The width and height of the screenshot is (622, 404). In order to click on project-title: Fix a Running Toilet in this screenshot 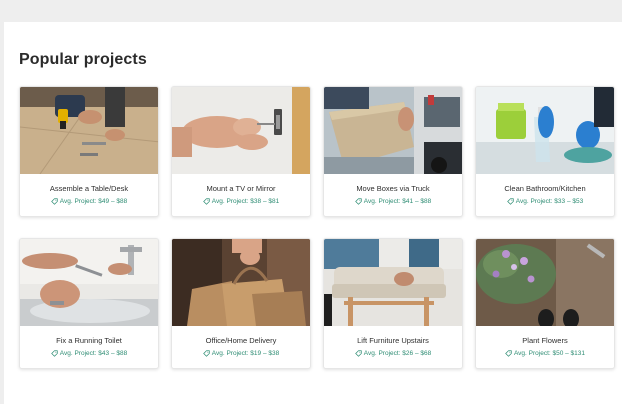, I will do `click(89, 340)`.